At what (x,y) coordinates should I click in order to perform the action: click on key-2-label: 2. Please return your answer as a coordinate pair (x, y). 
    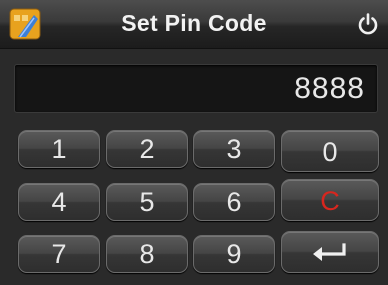
    Looking at the image, I should click on (147, 149).